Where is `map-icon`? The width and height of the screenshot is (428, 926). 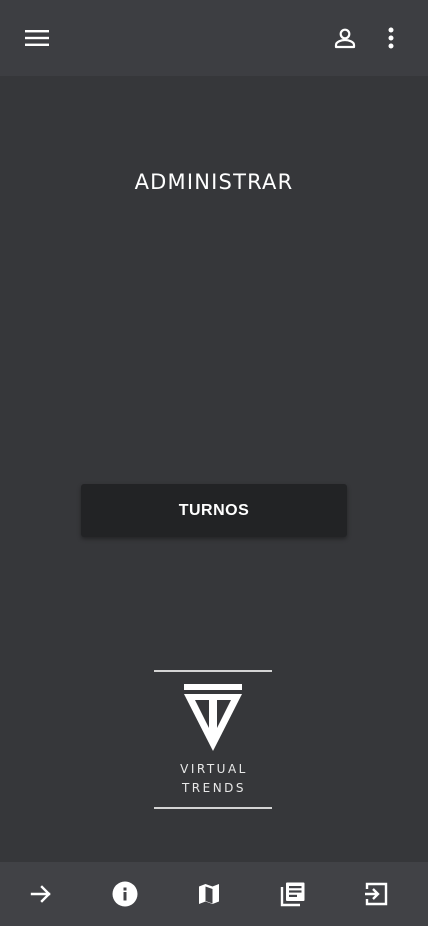
map-icon is located at coordinates (209, 894).